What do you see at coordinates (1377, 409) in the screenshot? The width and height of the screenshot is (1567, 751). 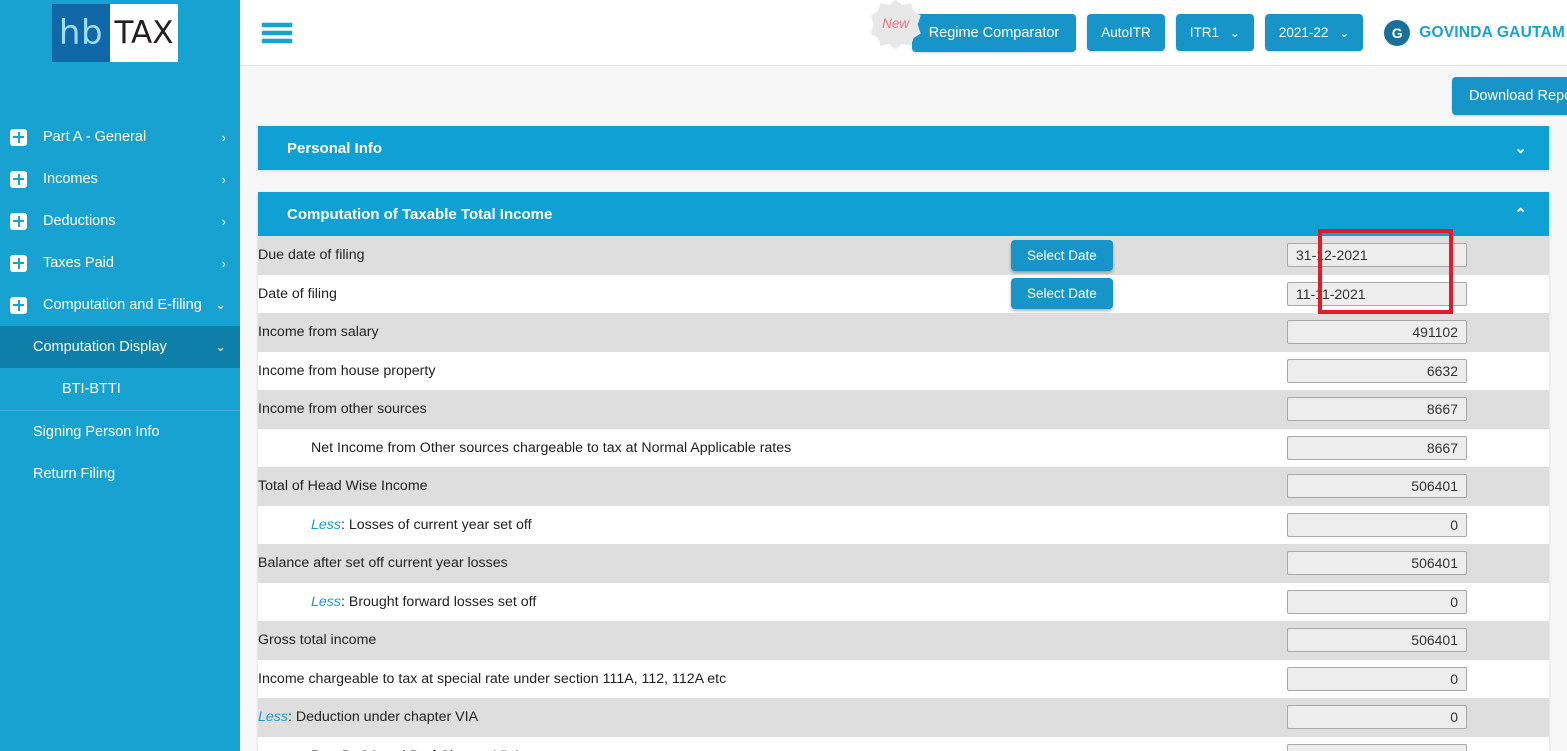 I see `income-from-other-sources-input: 8667` at bounding box center [1377, 409].